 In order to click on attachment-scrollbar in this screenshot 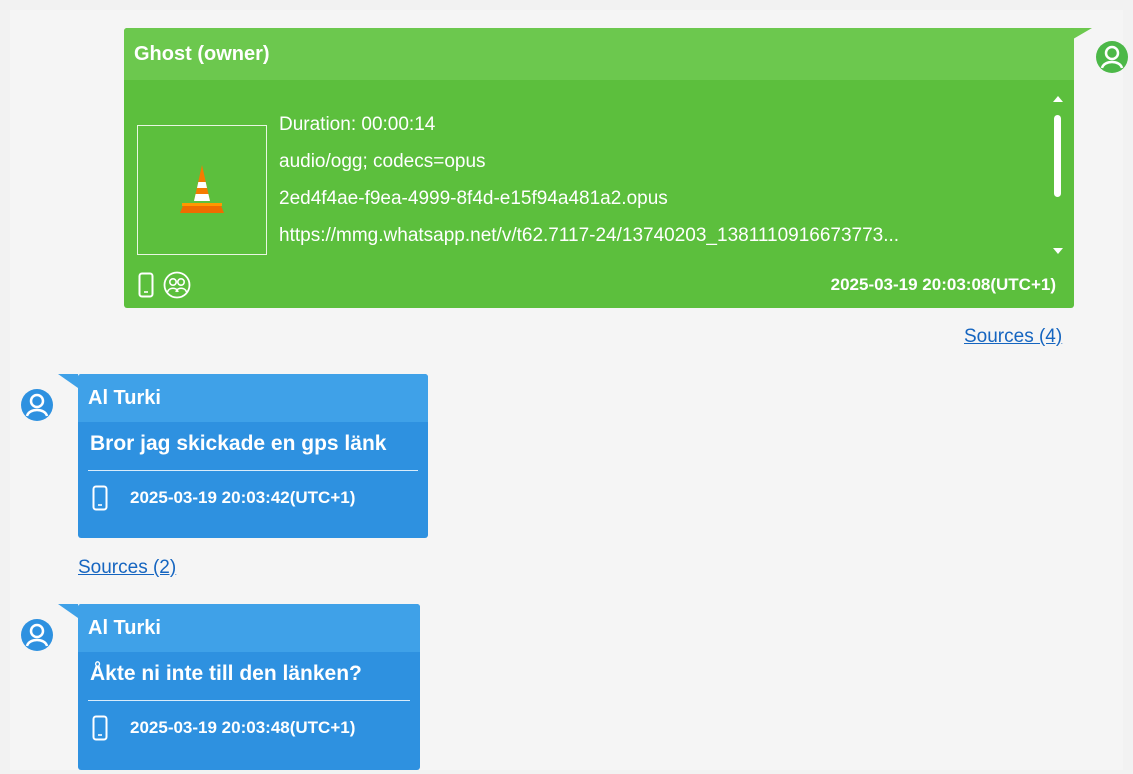, I will do `click(1058, 175)`.